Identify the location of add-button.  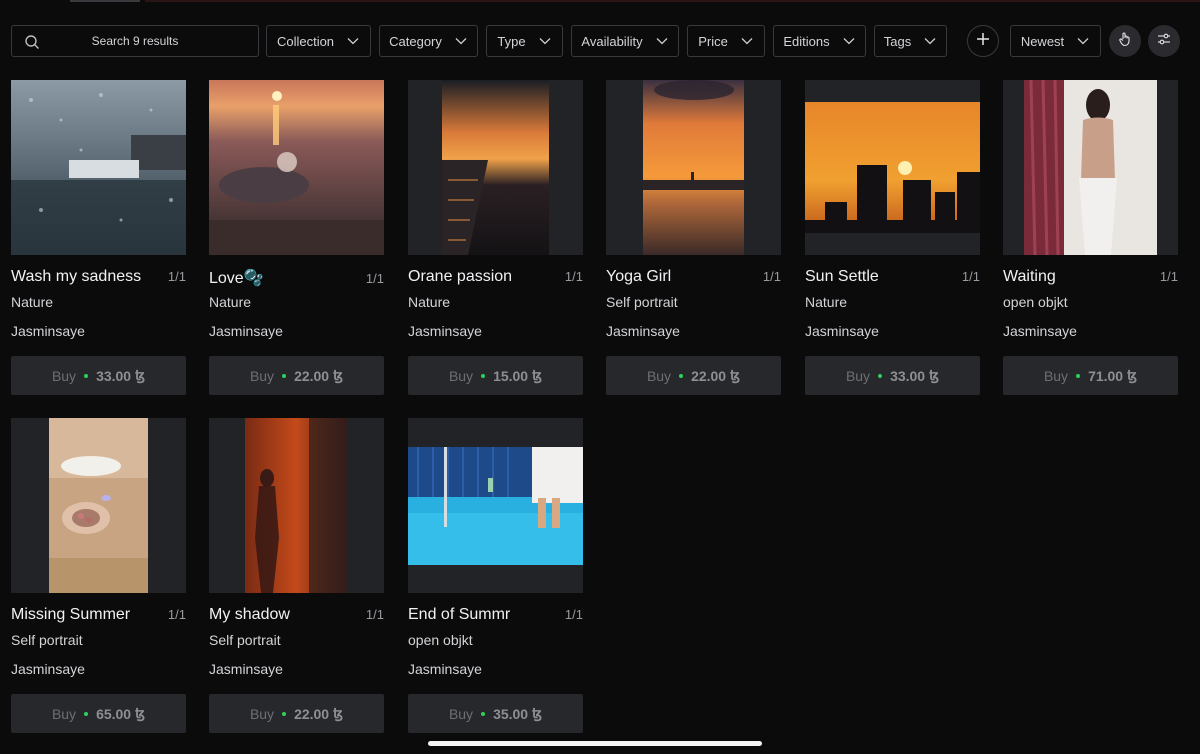
(983, 41).